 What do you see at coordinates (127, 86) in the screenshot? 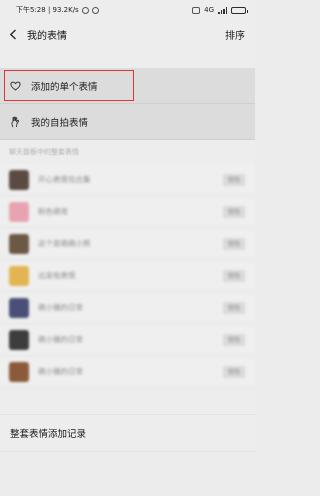
I see `added-single-stickers-row: 添加的单个表情` at bounding box center [127, 86].